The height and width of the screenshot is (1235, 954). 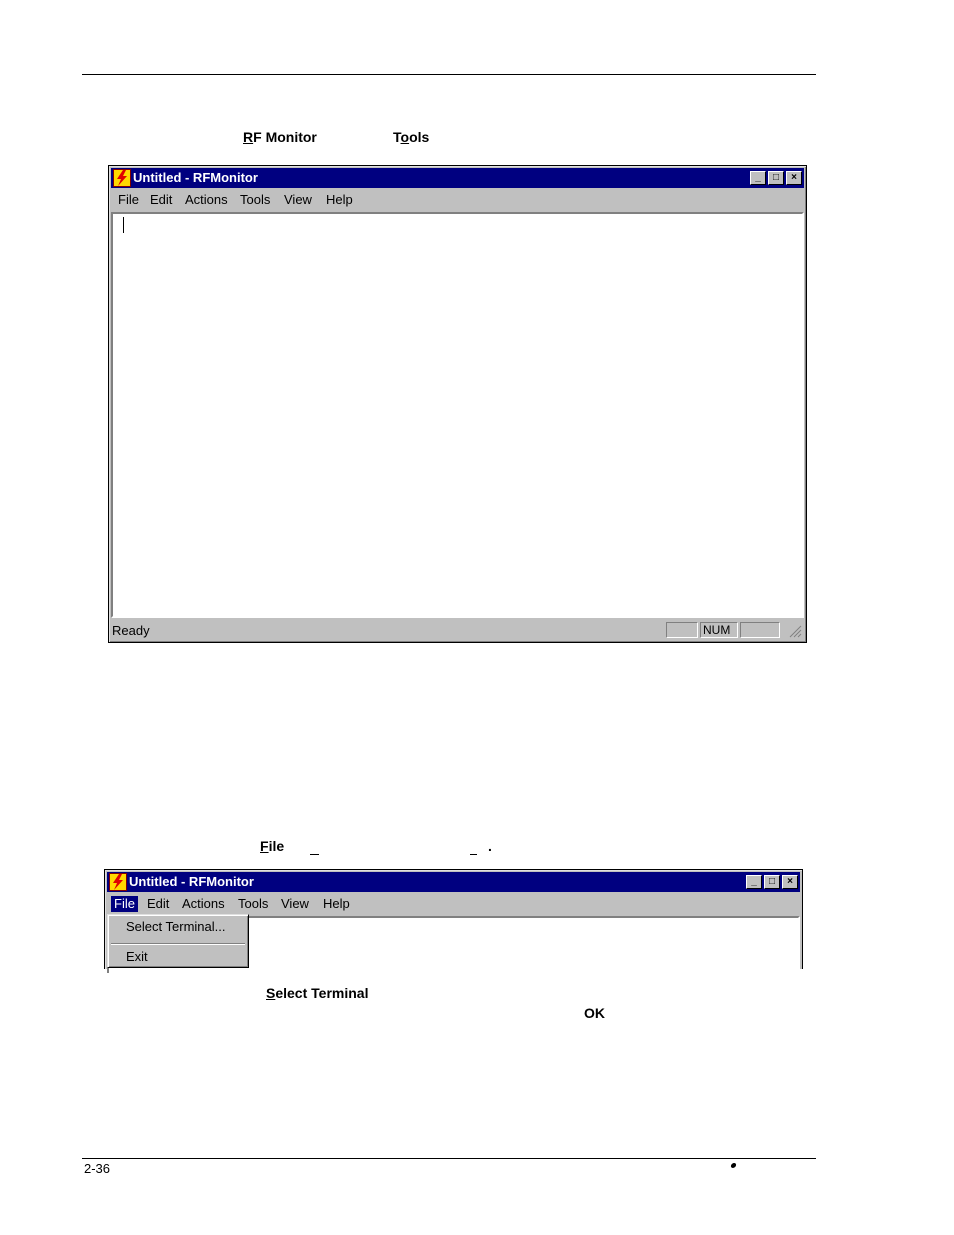 What do you see at coordinates (411, 137) in the screenshot?
I see `tools-label: Tools` at bounding box center [411, 137].